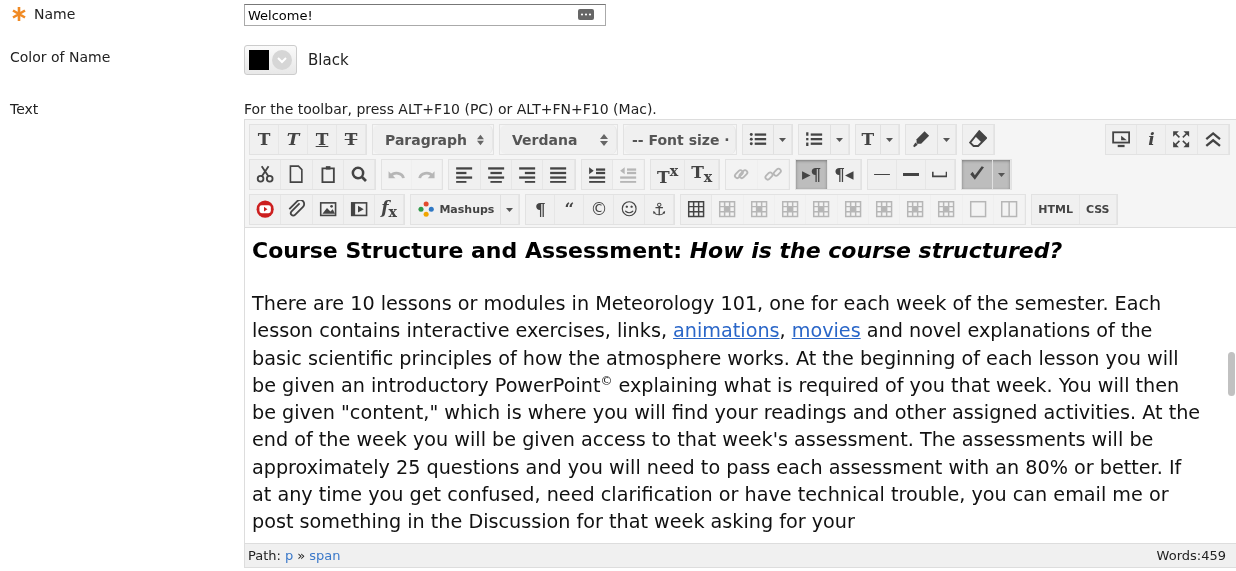 The height and width of the screenshot is (571, 1236). I want to click on outdent-icon, so click(628, 174).